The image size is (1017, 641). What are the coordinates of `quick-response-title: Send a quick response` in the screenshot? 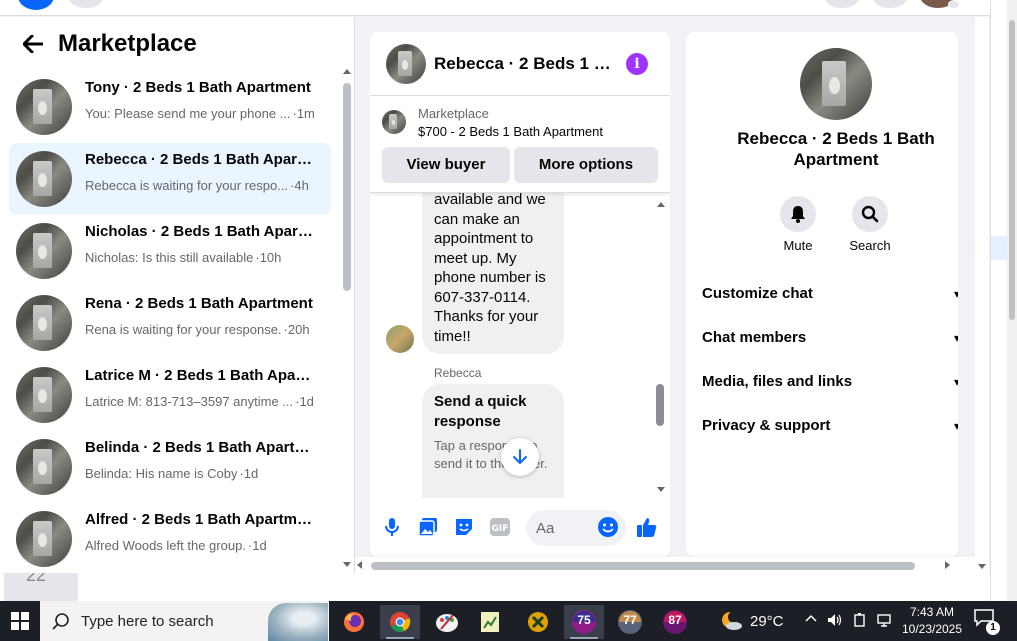 It's located at (480, 411).